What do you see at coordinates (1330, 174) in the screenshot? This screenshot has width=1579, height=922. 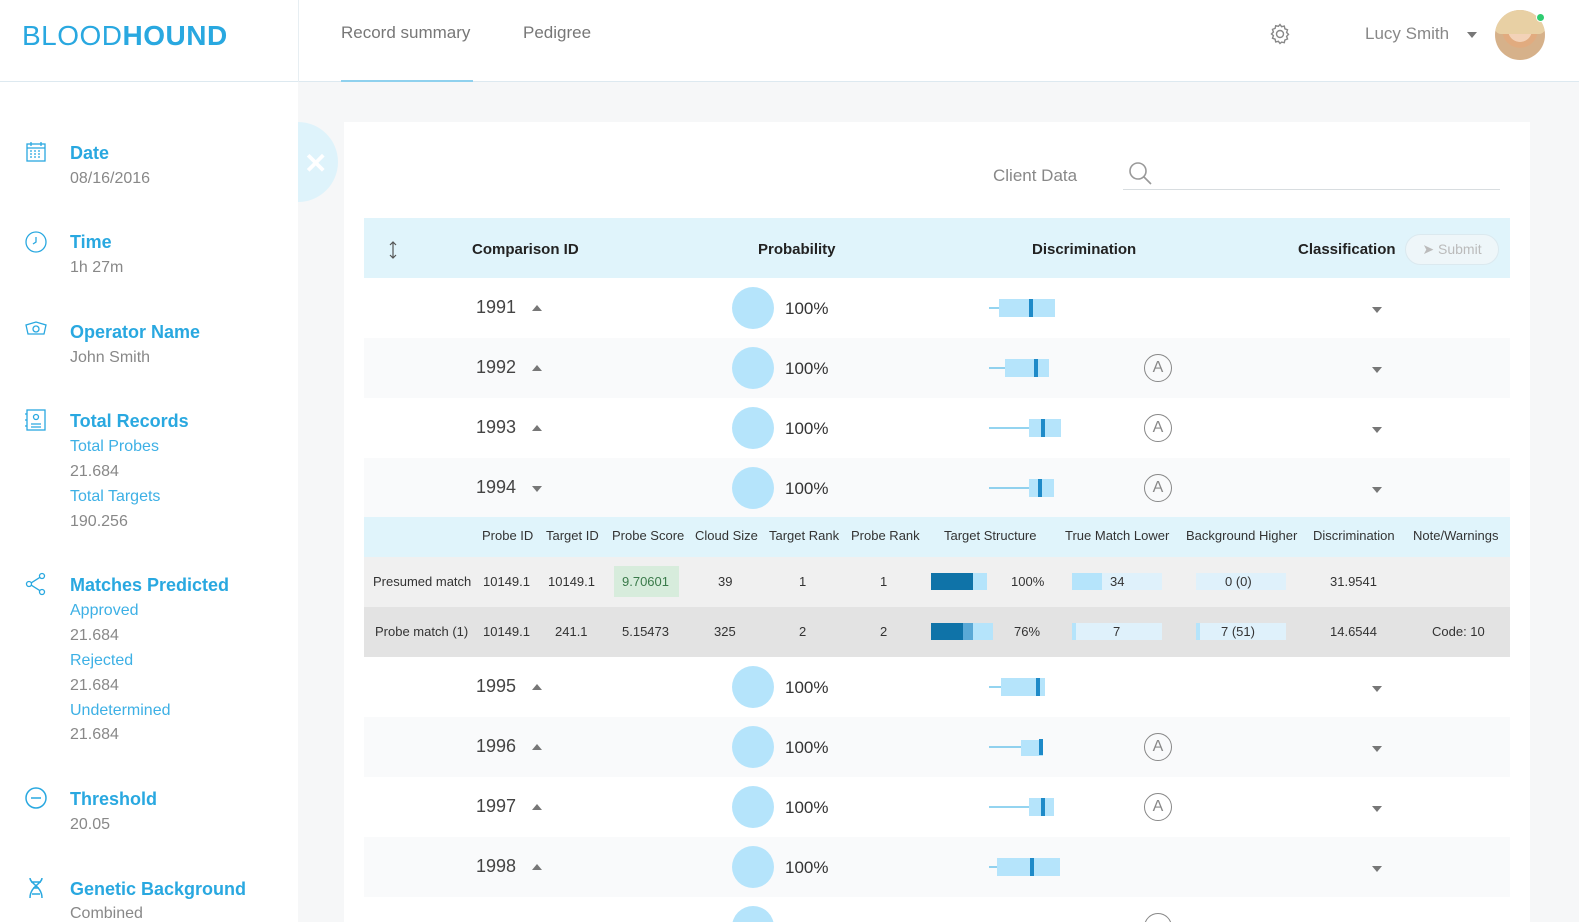 I see `search-input` at bounding box center [1330, 174].